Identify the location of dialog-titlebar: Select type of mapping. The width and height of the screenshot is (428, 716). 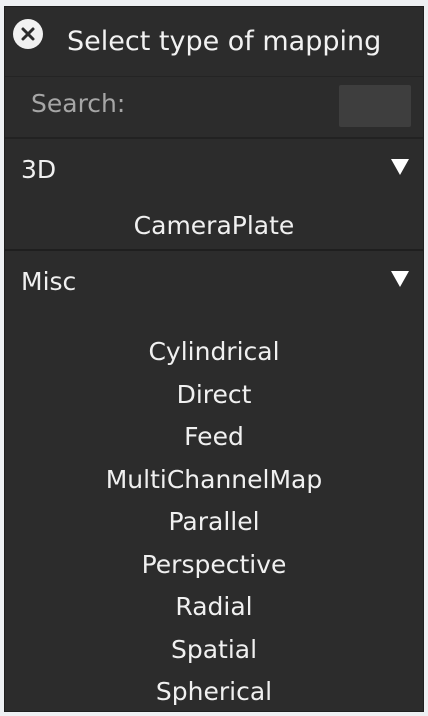
(214, 42).